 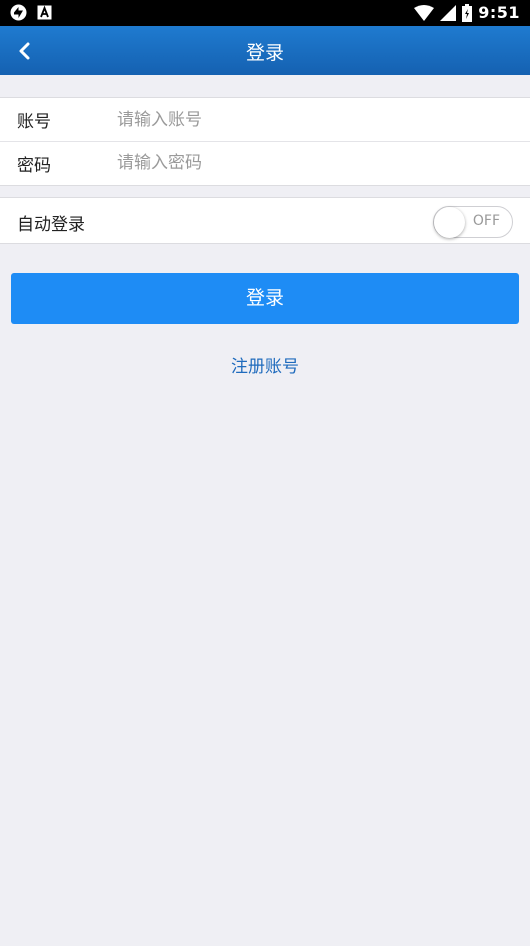 I want to click on register-link: 注册账号, so click(x=265, y=364).